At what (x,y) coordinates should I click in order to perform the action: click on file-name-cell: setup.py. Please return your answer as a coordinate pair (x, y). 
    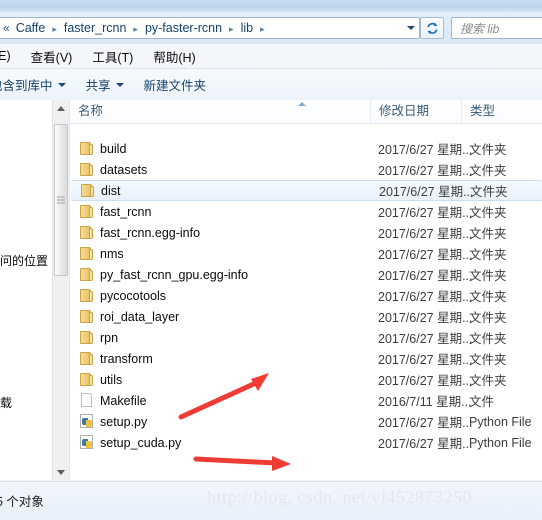
    Looking at the image, I should click on (112, 421).